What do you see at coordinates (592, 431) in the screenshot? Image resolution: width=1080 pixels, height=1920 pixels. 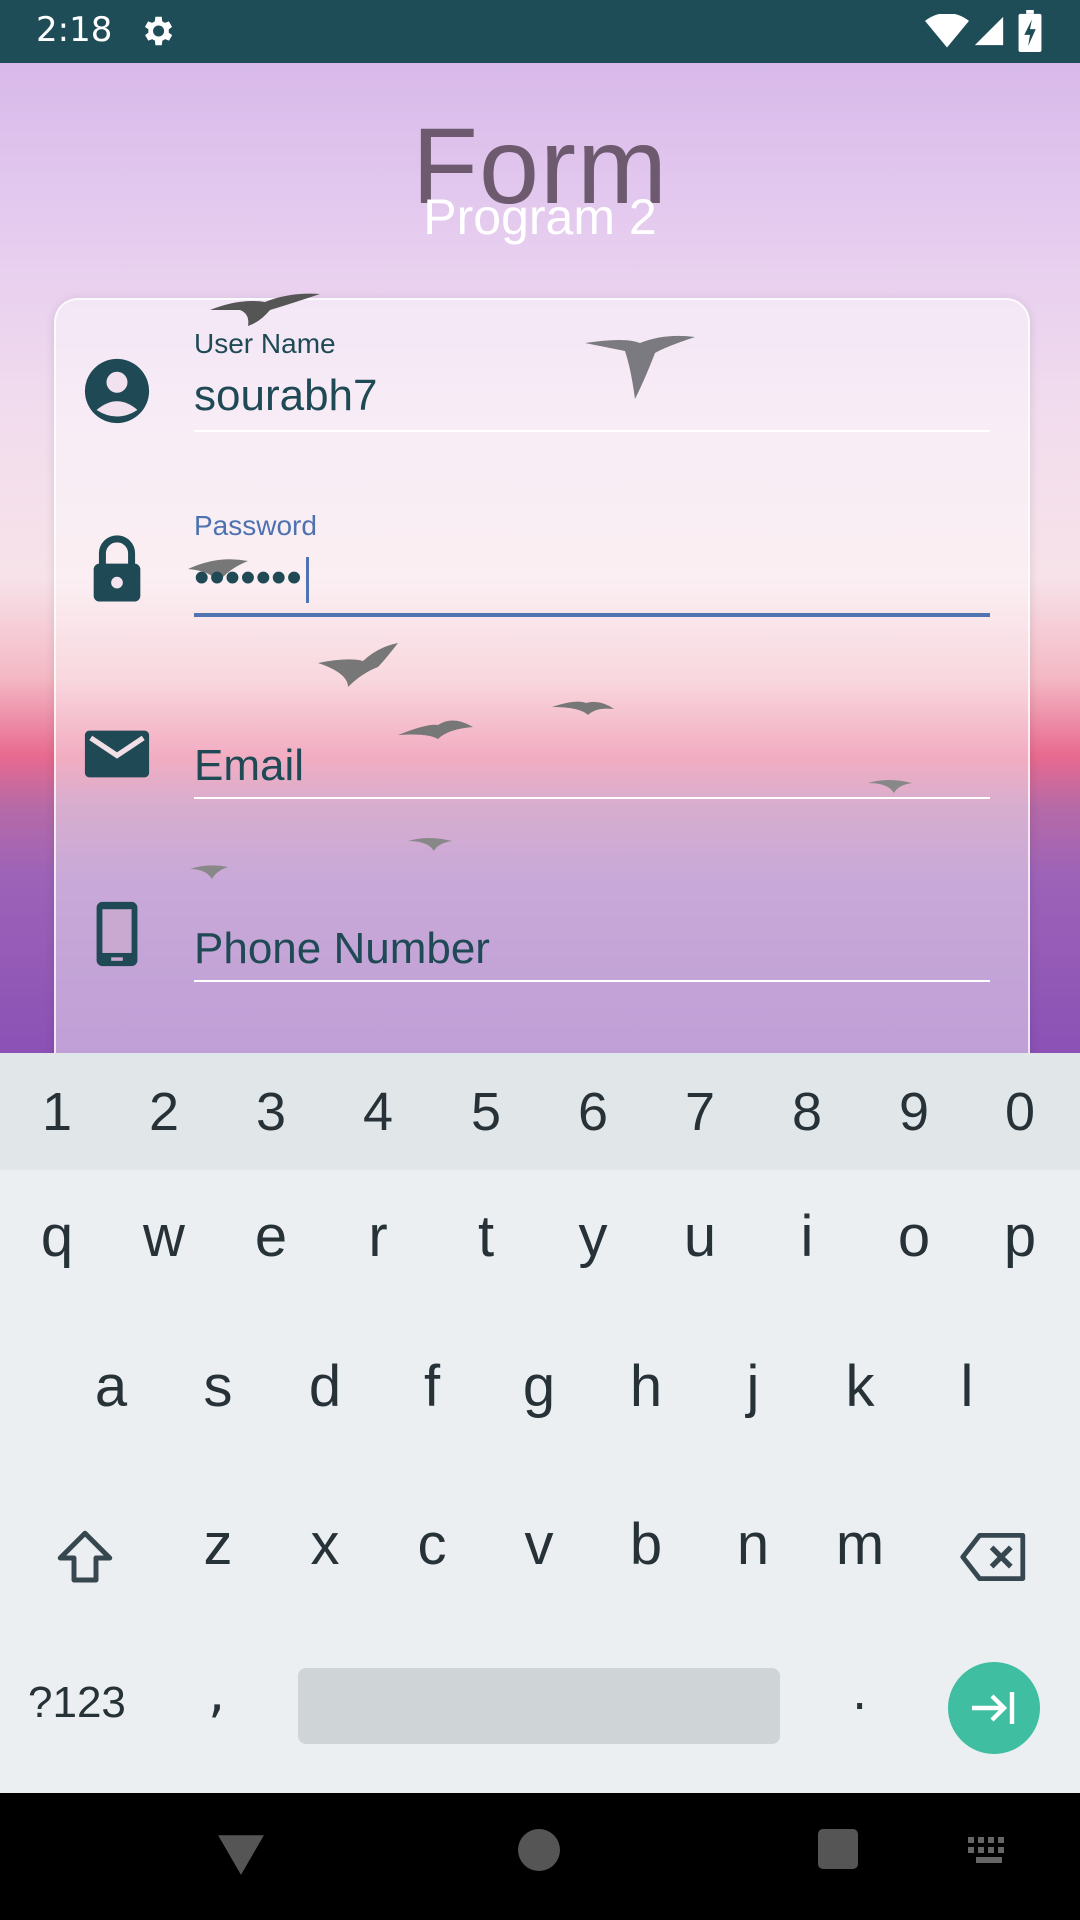 I see `username-underline` at bounding box center [592, 431].